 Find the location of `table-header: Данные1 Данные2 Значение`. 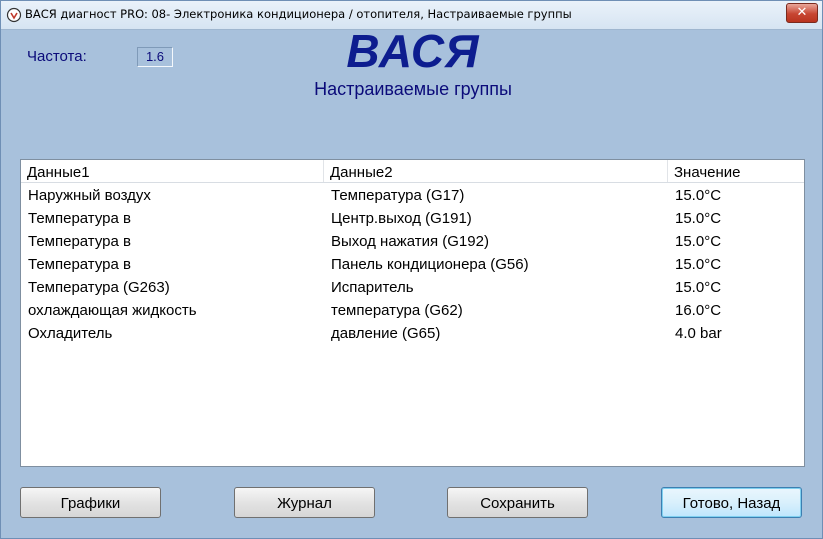

table-header: Данные1 Данные2 Значение is located at coordinates (412, 171).